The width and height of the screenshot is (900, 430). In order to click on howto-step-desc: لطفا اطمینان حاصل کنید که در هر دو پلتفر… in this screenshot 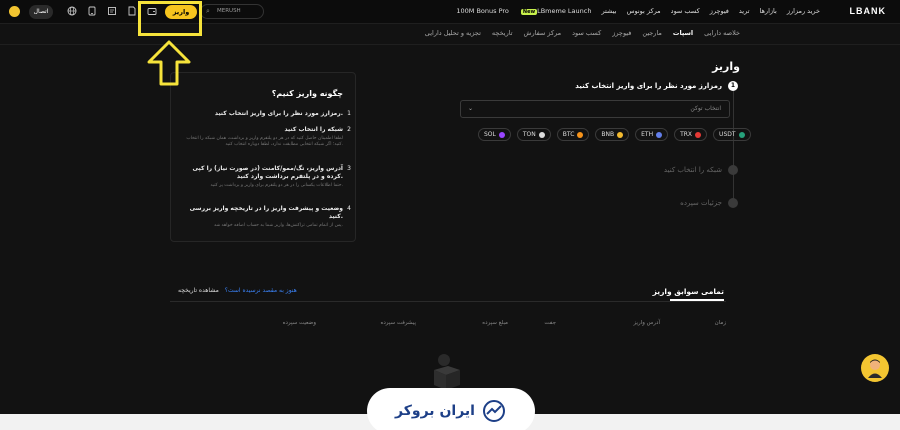, I will do `click(264, 141)`.